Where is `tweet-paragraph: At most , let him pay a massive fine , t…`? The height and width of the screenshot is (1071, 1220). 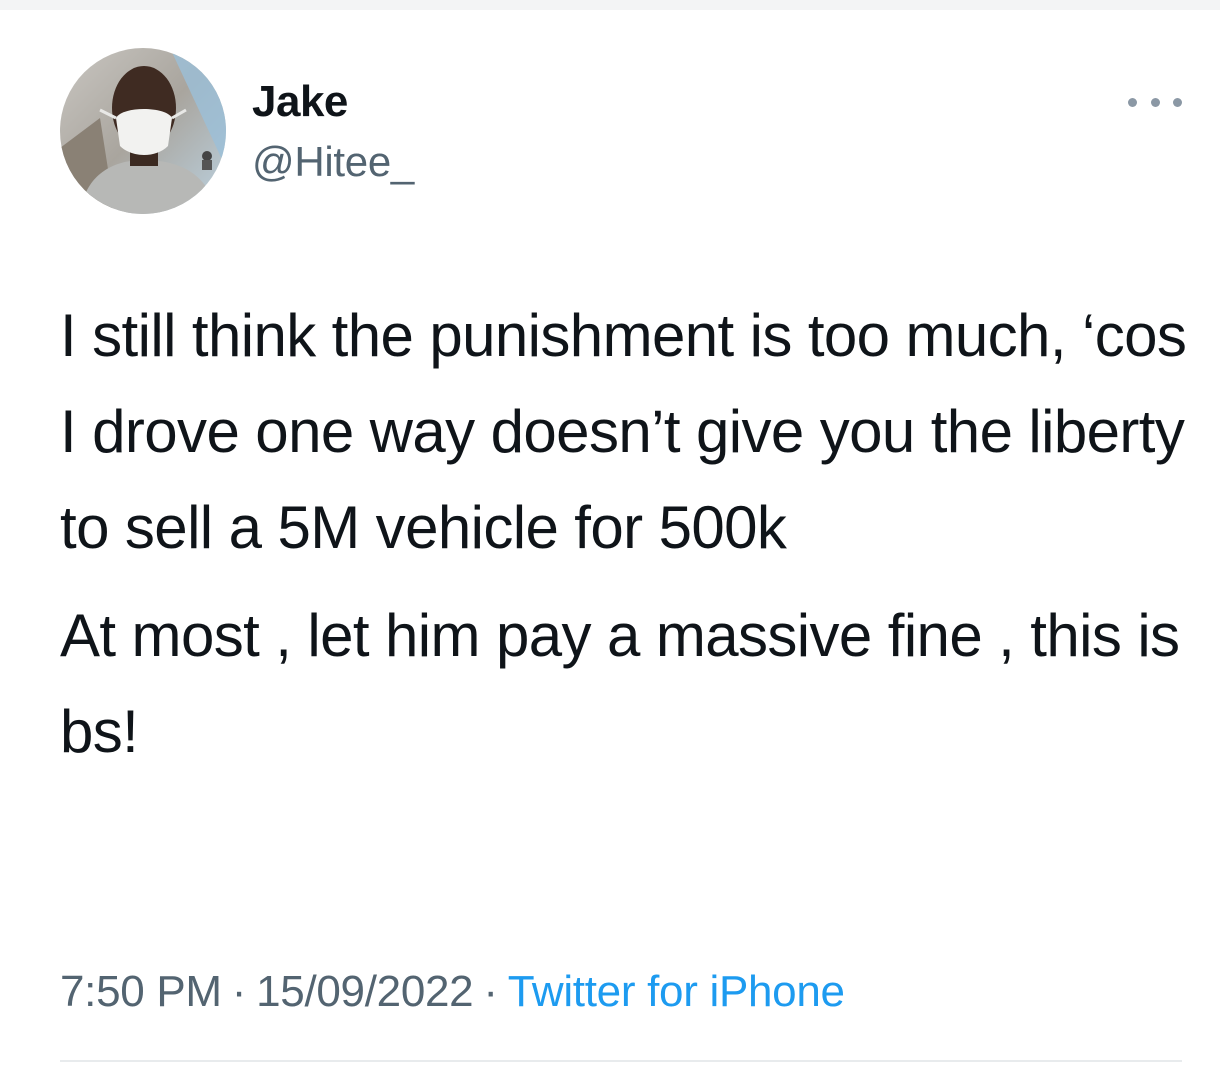 tweet-paragraph: At most , let him pay a massive fine , t… is located at coordinates (620, 683).